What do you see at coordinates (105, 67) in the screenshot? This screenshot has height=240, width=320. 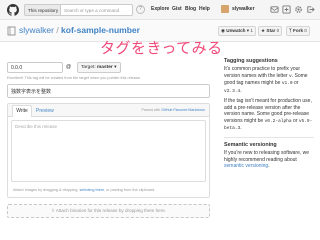 I see `target-value: master` at bounding box center [105, 67].